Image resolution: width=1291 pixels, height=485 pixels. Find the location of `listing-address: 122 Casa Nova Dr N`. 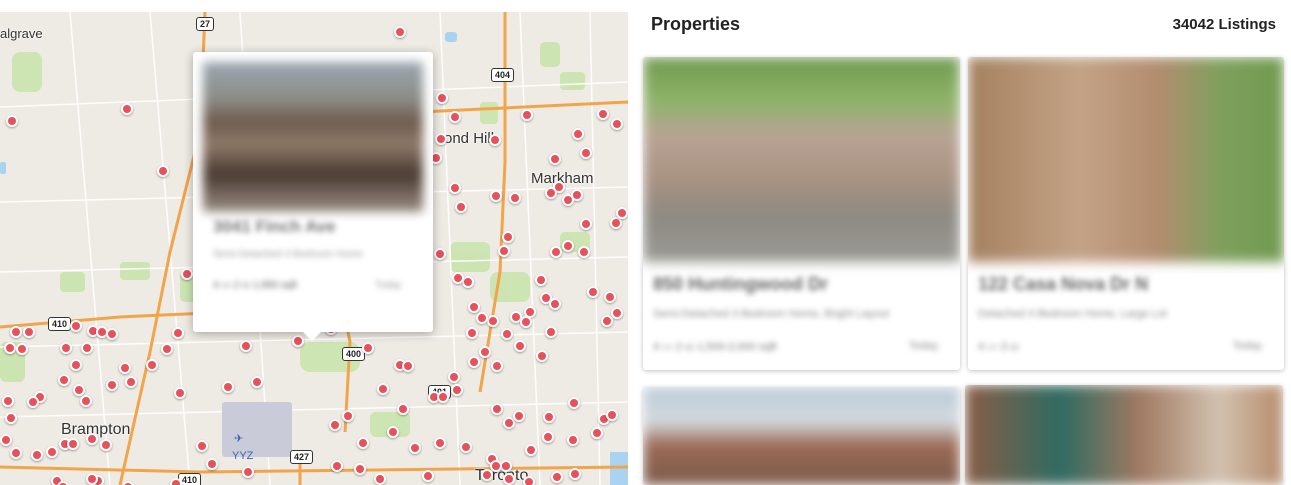

listing-address: 122 Casa Nova Dr N is located at coordinates (1063, 284).